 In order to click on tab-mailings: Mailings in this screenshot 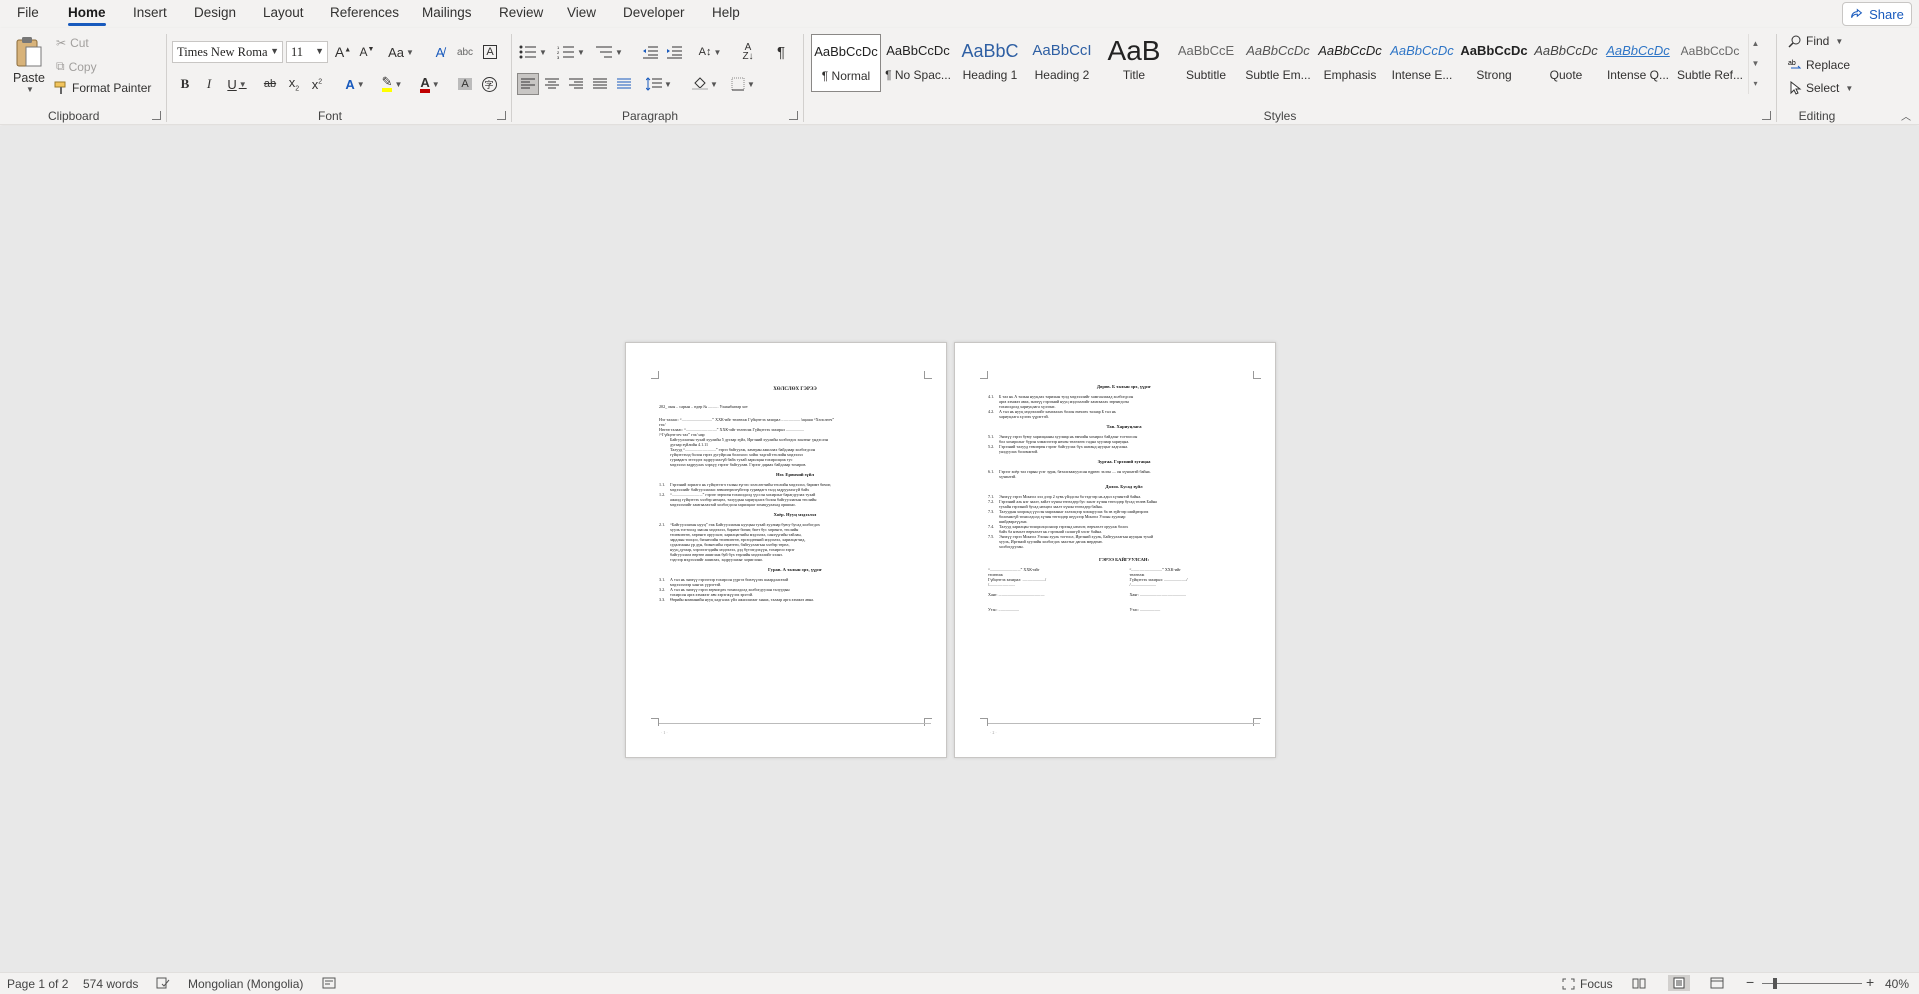, I will do `click(447, 12)`.